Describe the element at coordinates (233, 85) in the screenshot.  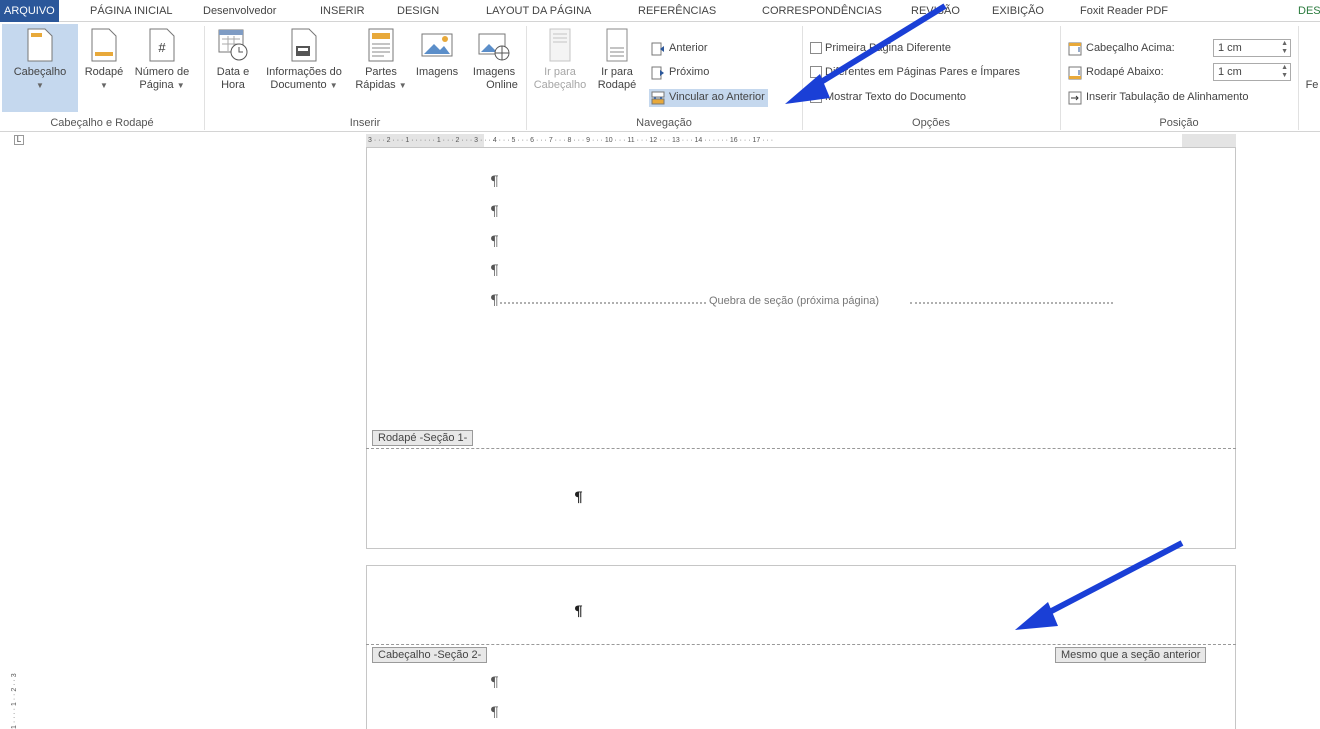
I see `date-time-label-2: Hora` at that location.